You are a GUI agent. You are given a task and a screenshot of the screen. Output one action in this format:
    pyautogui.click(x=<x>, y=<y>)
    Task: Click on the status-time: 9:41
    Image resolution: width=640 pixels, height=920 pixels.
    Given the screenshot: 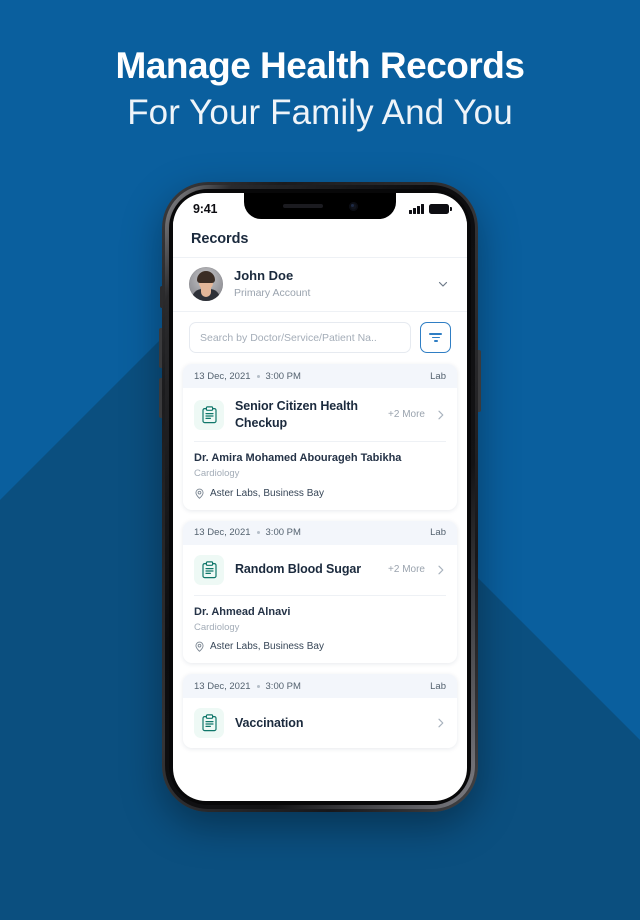 What is the action you would take?
    pyautogui.click(x=205, y=209)
    